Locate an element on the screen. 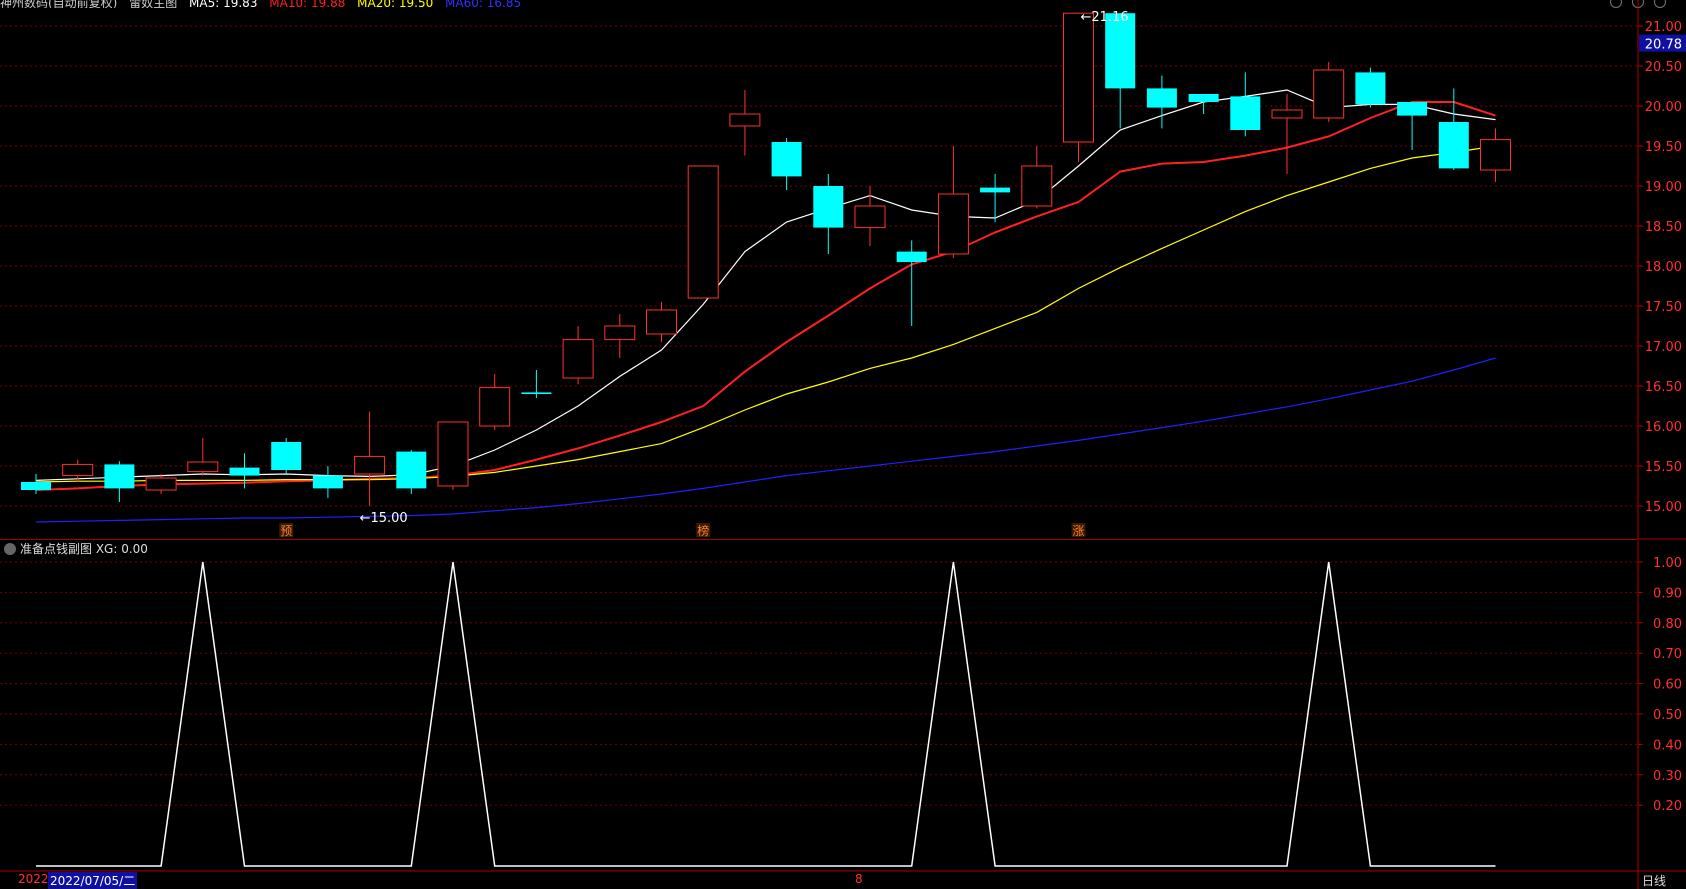 Image resolution: width=1686 pixels, height=889 pixels. sub-panel-title: 准备点钱副图 XG: 0.00 is located at coordinates (76, 548).